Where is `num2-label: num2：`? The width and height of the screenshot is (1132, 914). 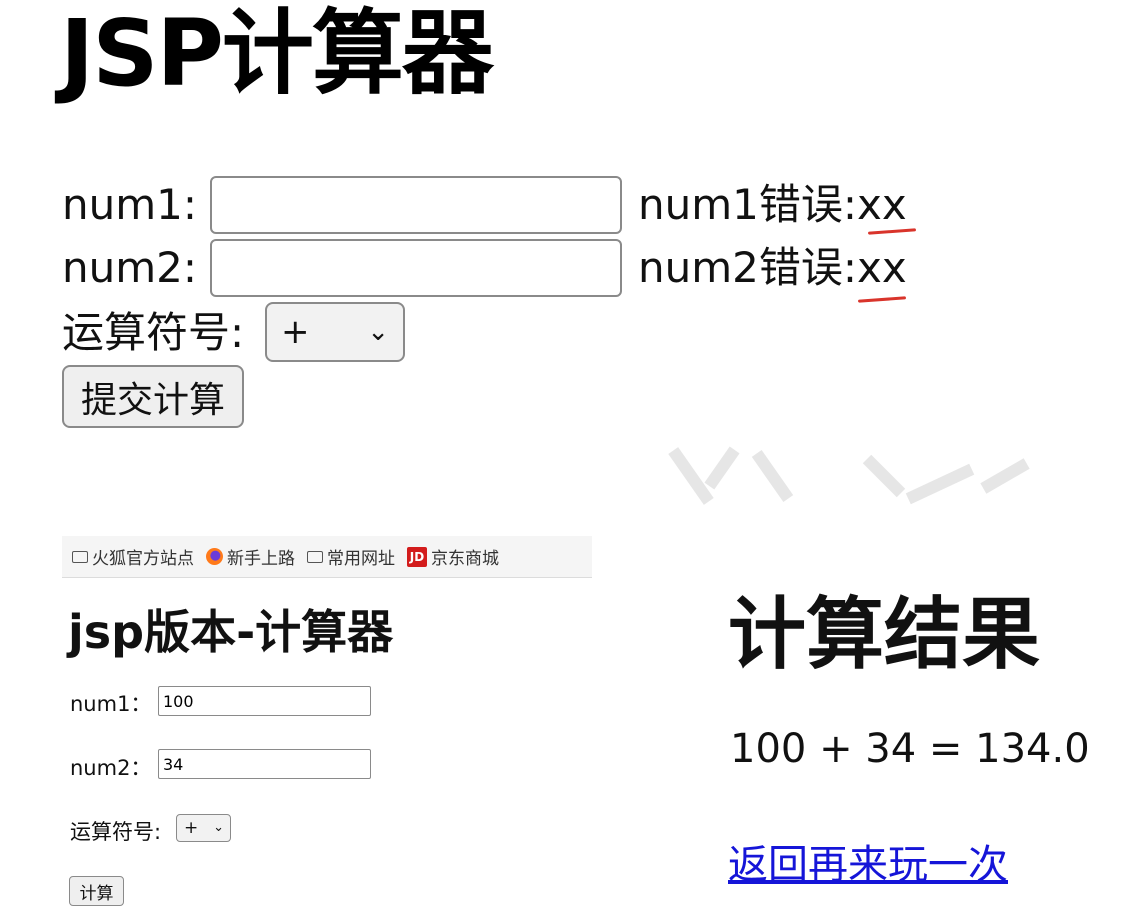 num2-label: num2： is located at coordinates (111, 768).